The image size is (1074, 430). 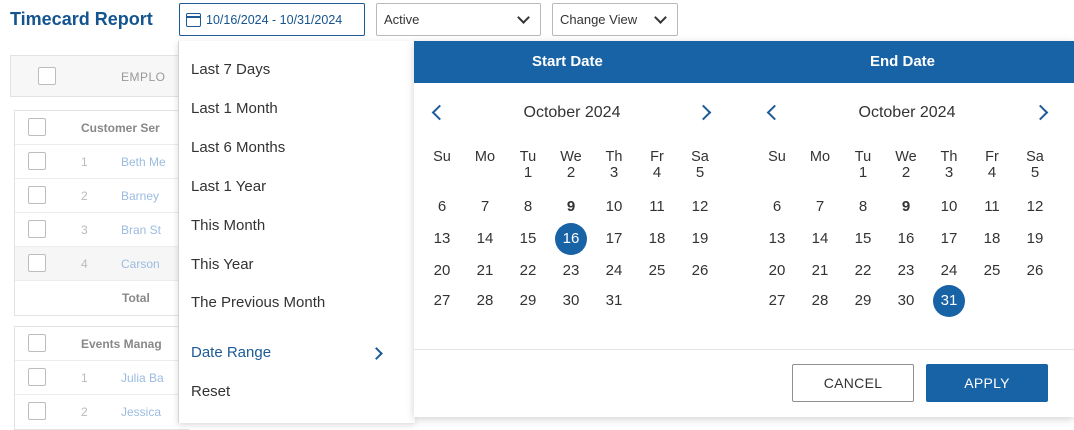 I want to click on start-day-cell: 20, so click(x=442, y=271).